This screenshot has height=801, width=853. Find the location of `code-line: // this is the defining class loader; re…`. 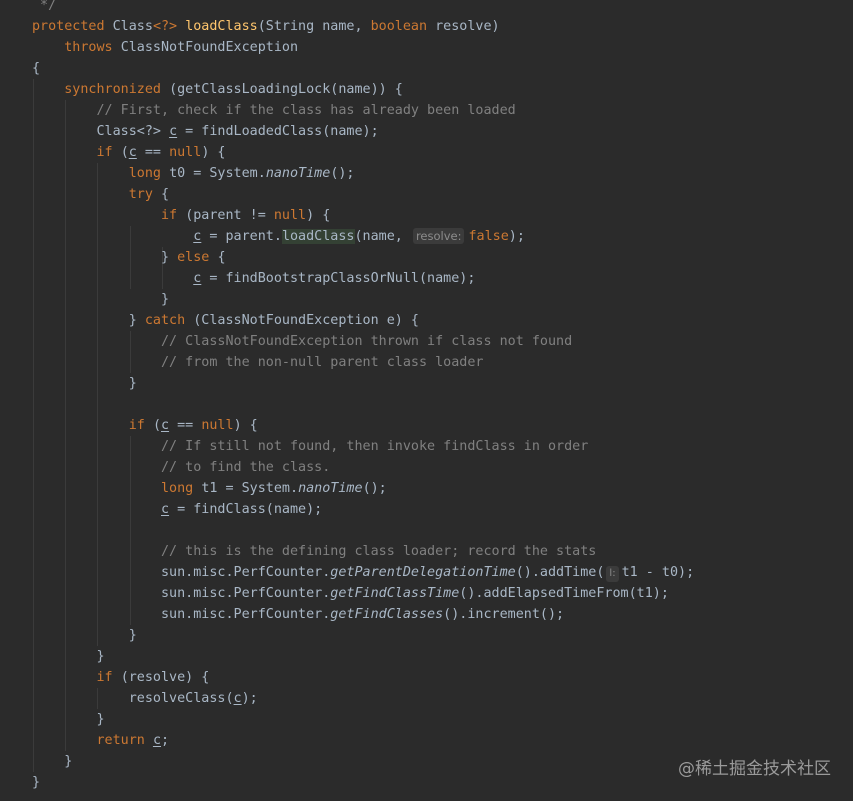

code-line: // this is the defining class loader; re… is located at coordinates (314, 551).